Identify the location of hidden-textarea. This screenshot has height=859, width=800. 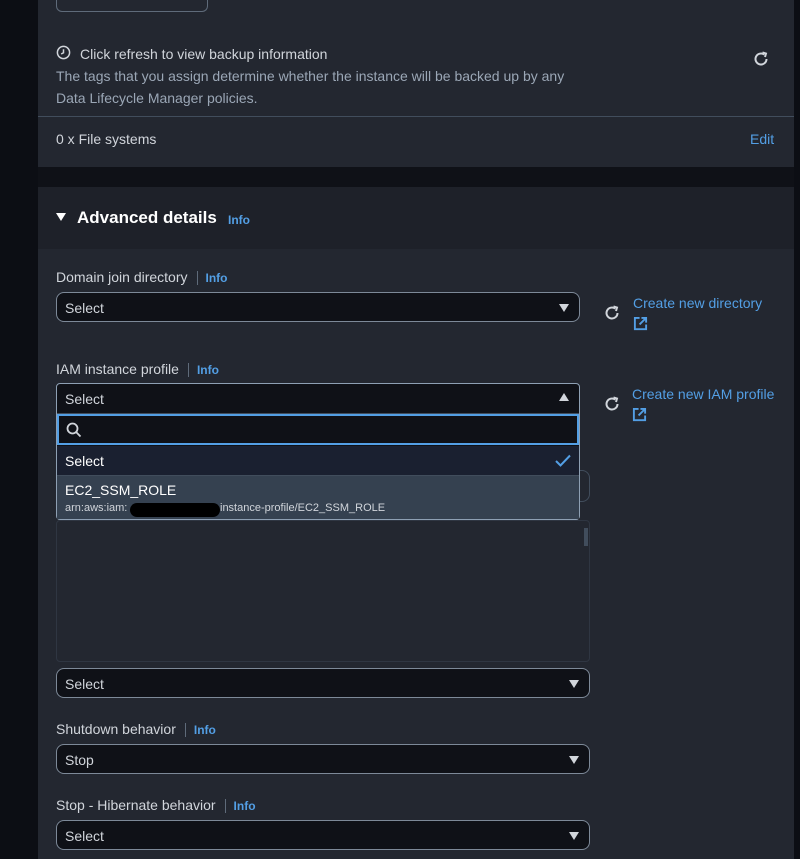
(323, 591).